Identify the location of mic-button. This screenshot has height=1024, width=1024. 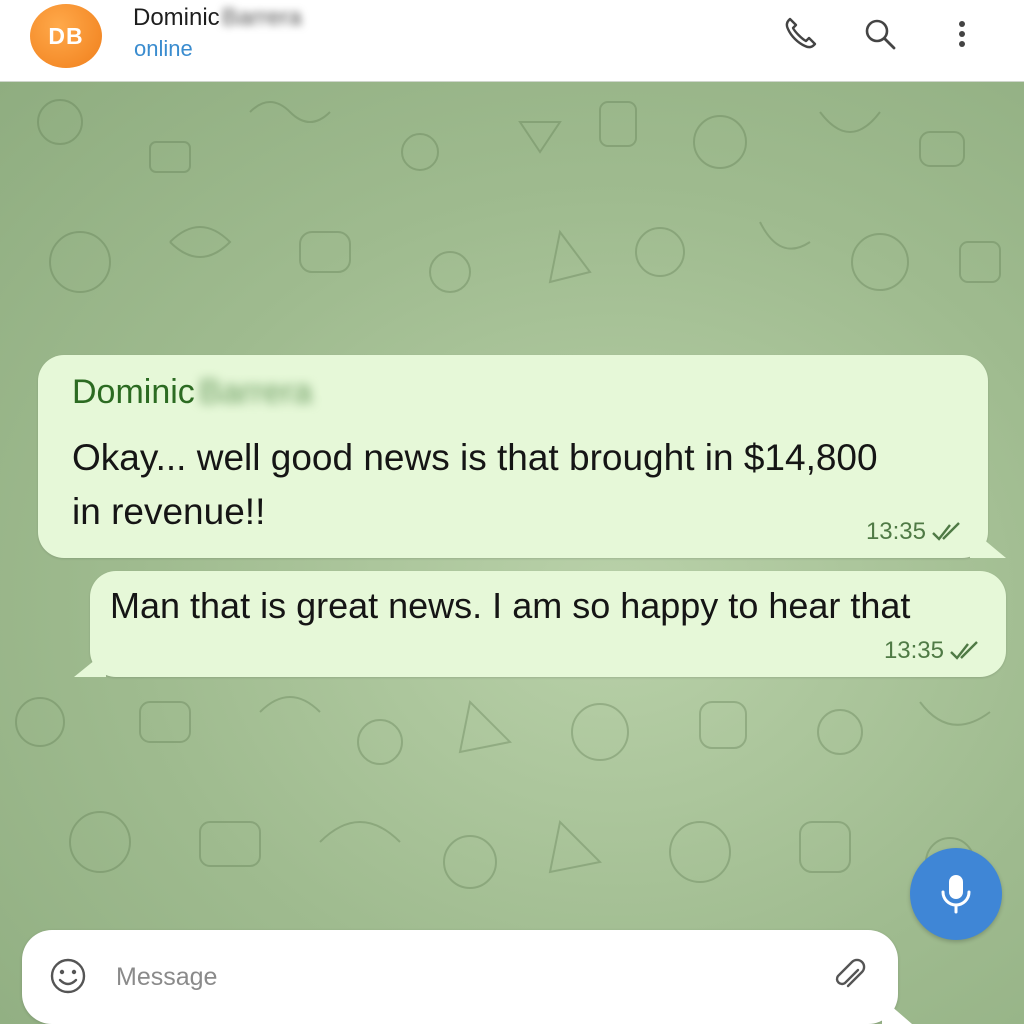
(956, 894).